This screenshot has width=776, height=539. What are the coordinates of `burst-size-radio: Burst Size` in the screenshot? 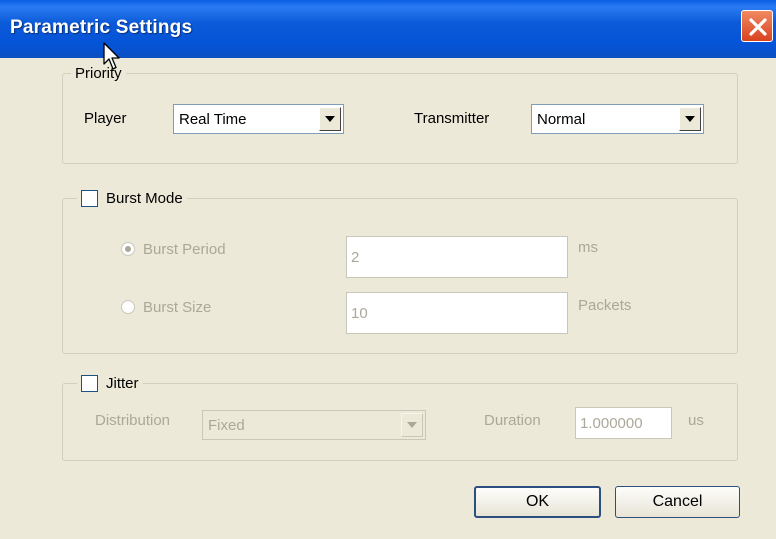 It's located at (166, 307).